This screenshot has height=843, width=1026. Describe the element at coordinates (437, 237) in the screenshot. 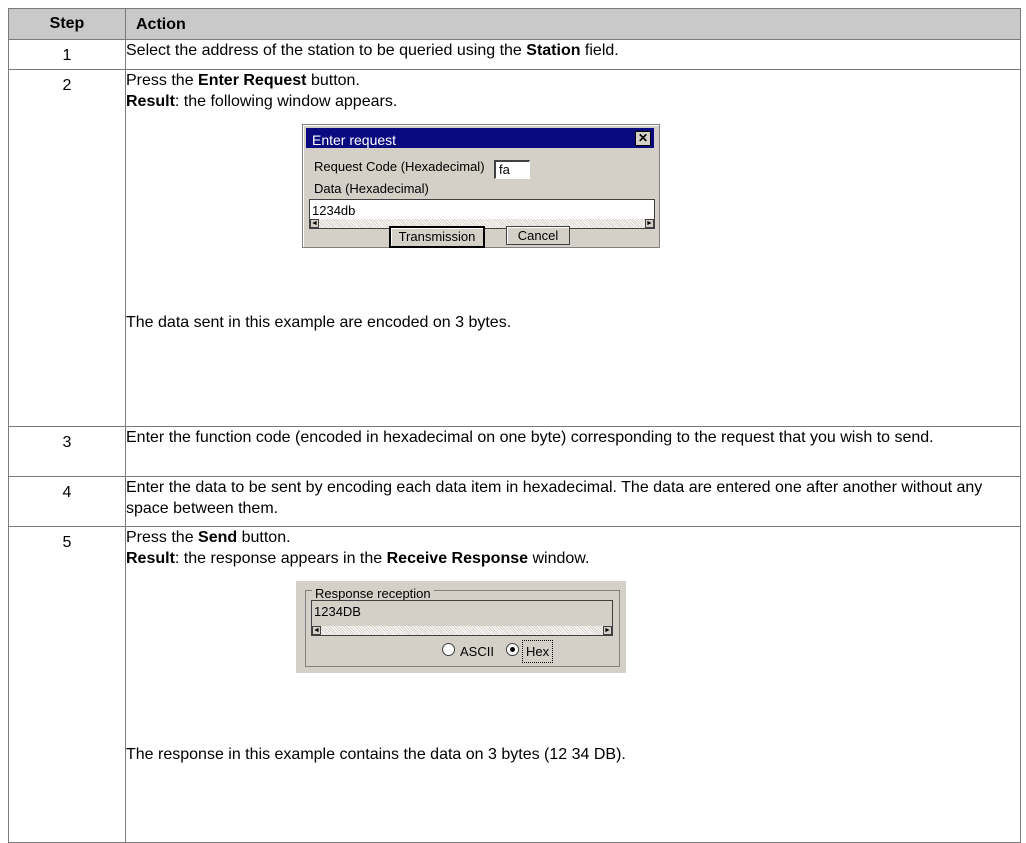

I see `transmission-button: Transmission` at that location.